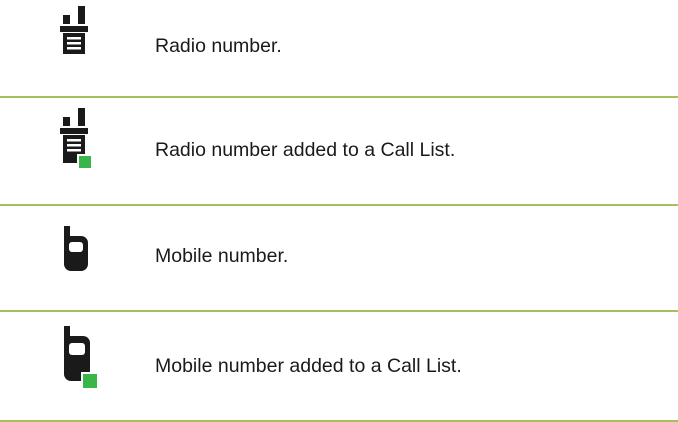  Describe the element at coordinates (308, 366) in the screenshot. I see `legend-description: Mobile number added to a Call List.` at that location.